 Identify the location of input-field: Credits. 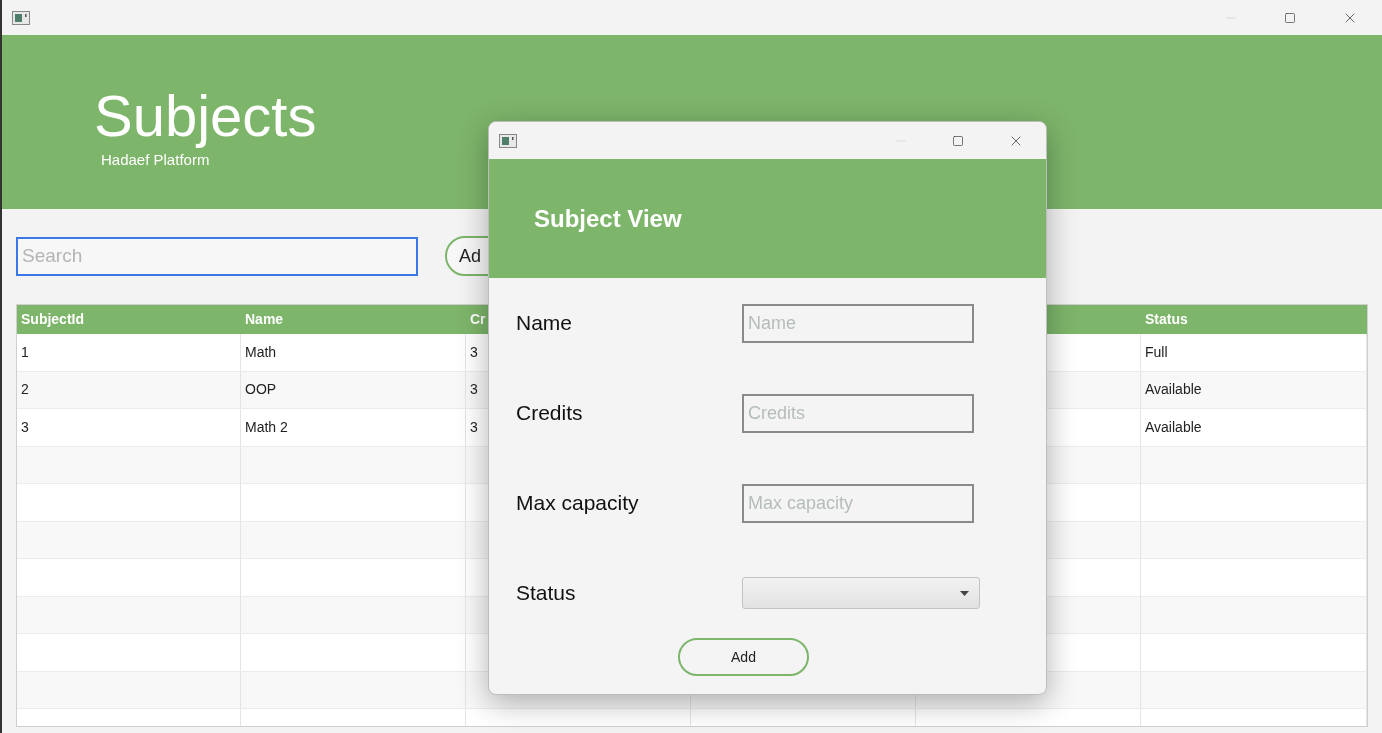
(858, 413).